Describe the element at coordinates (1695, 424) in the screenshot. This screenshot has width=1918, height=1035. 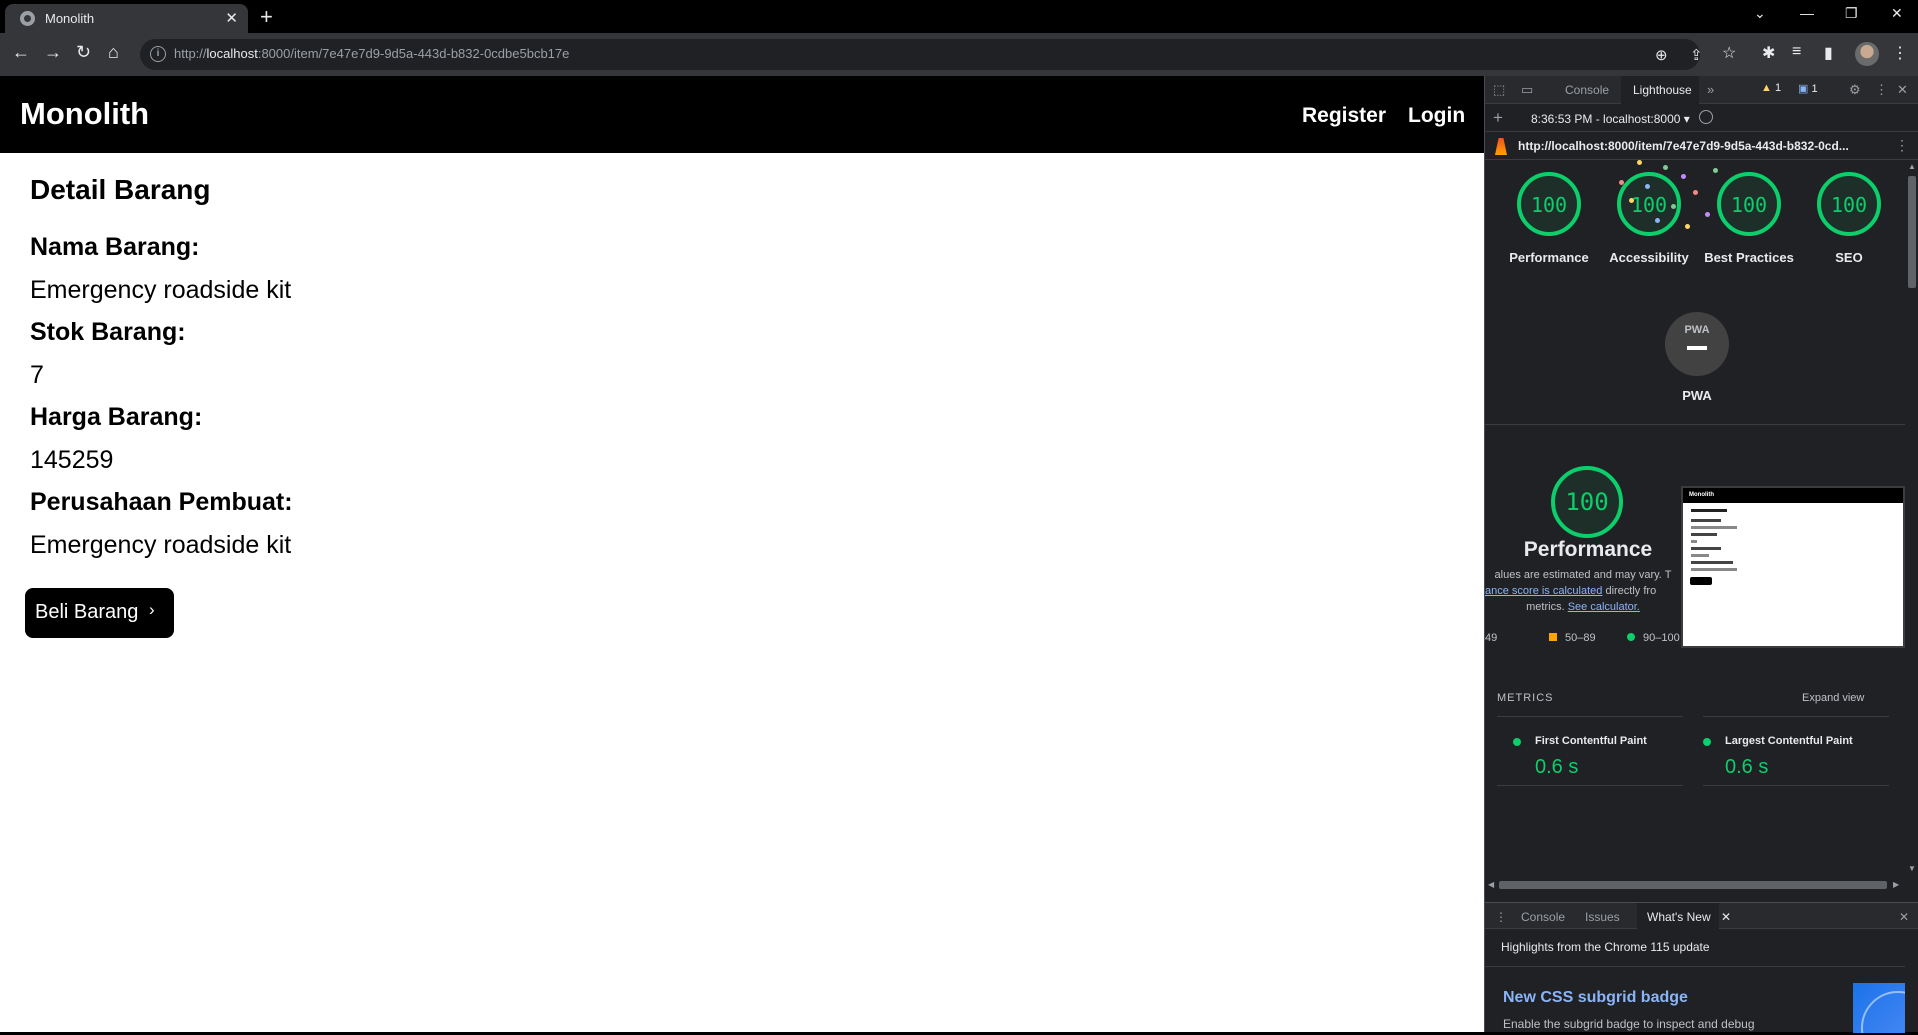
I see `divider` at that location.